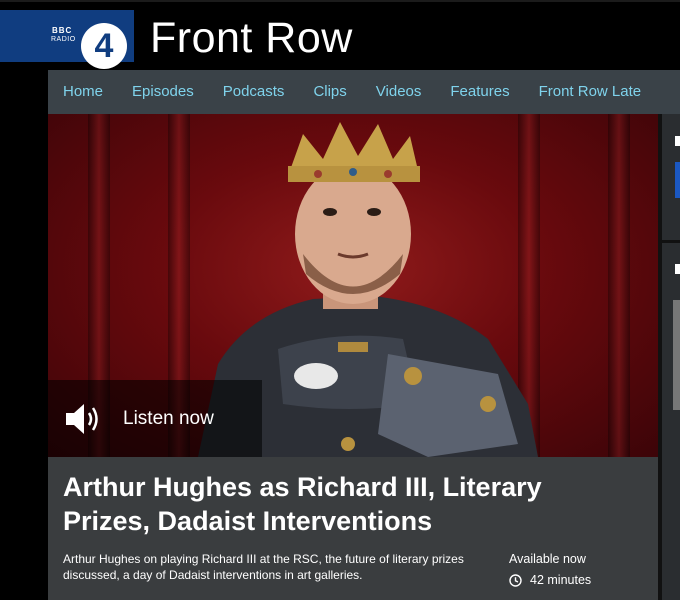  What do you see at coordinates (340, 1) in the screenshot?
I see `header-rule` at bounding box center [340, 1].